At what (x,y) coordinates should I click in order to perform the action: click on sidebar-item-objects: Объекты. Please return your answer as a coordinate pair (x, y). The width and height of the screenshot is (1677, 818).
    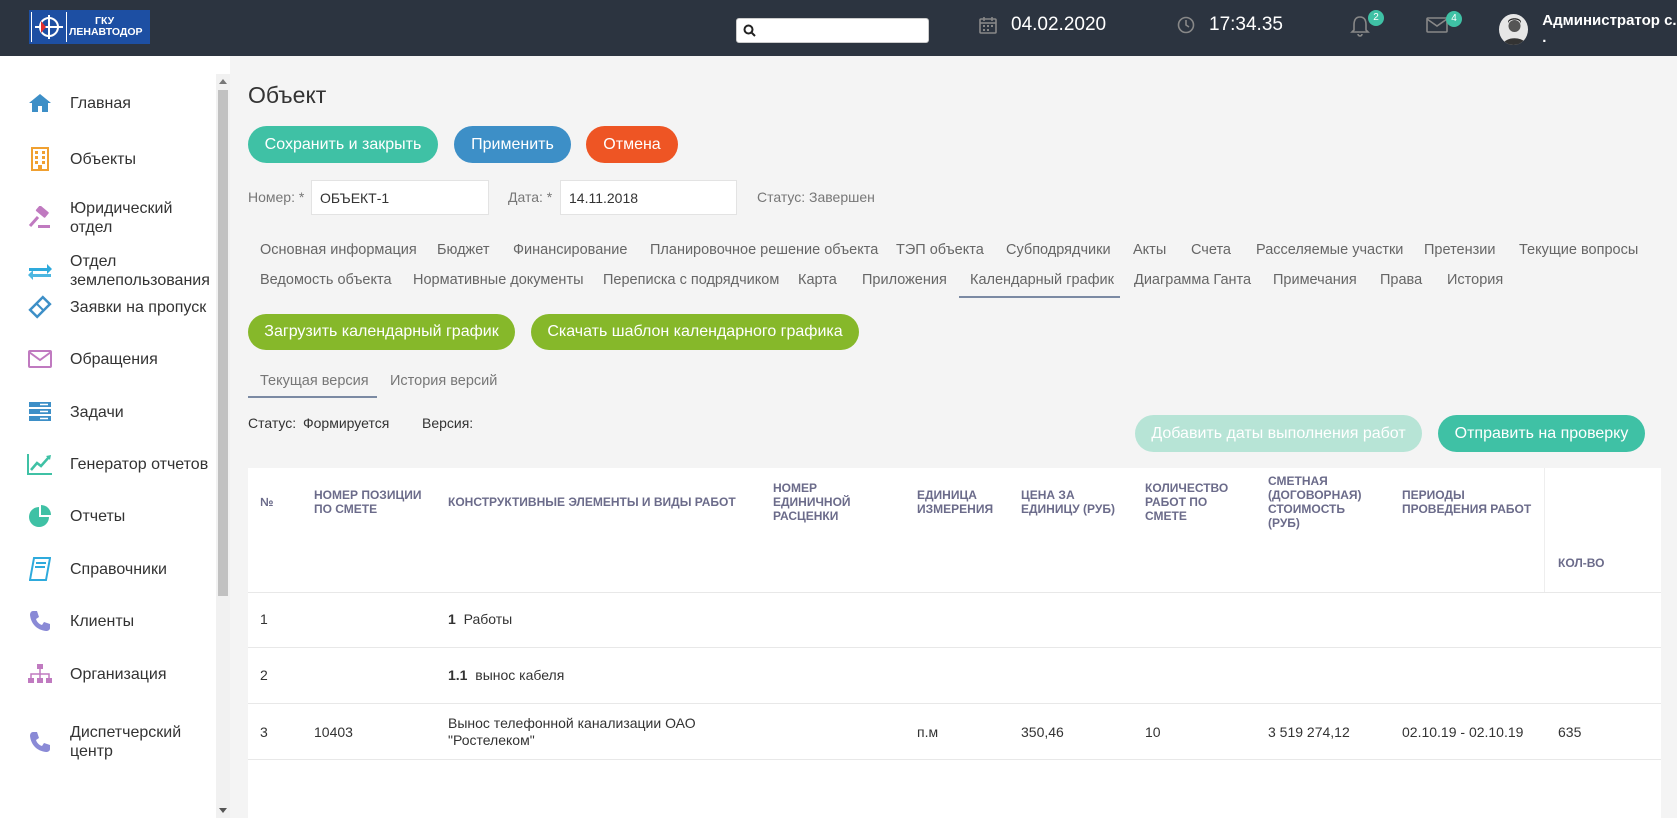
    Looking at the image, I should click on (122, 159).